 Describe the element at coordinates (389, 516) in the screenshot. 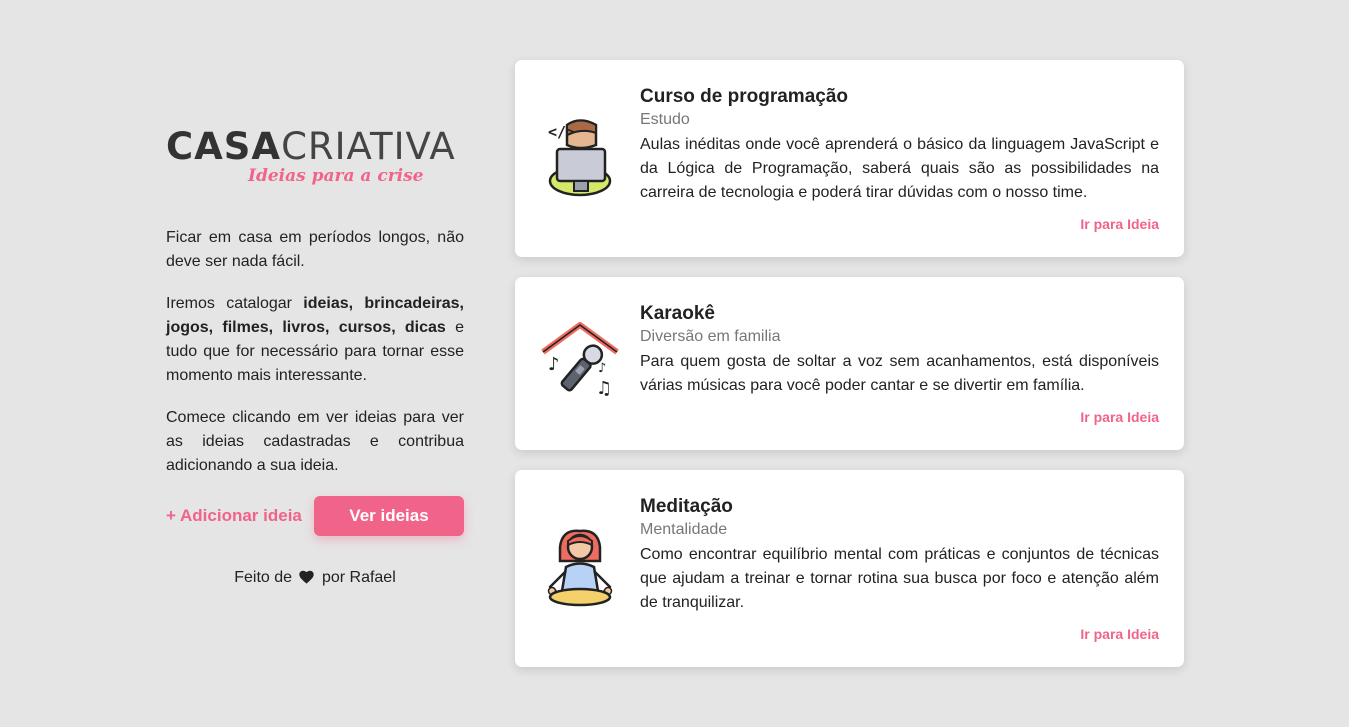

I see `view-ideas-button: Ver ideias` at that location.